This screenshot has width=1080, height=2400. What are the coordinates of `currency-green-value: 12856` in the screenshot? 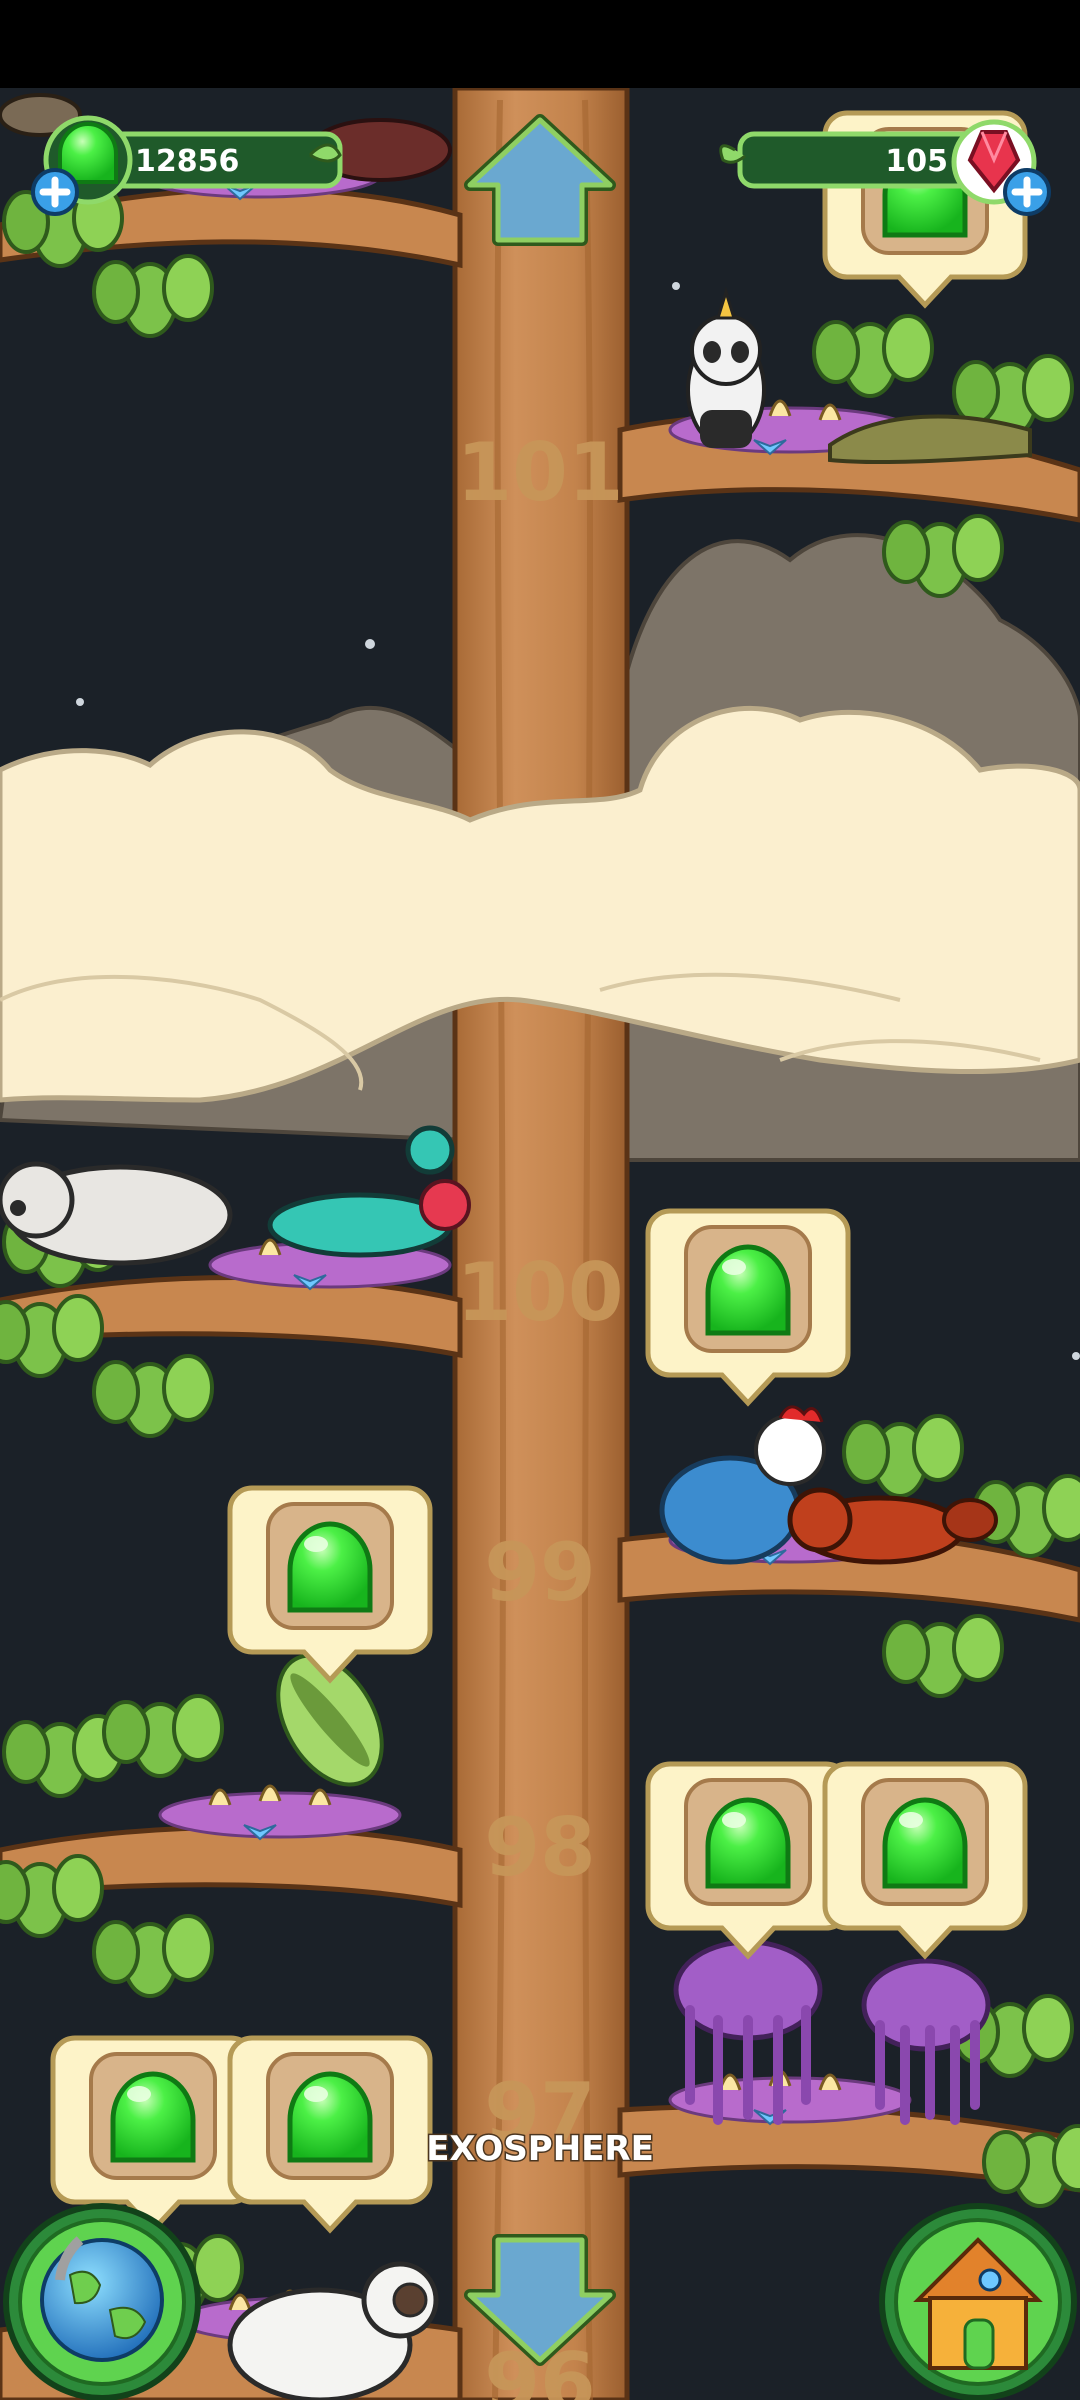 It's located at (187, 161).